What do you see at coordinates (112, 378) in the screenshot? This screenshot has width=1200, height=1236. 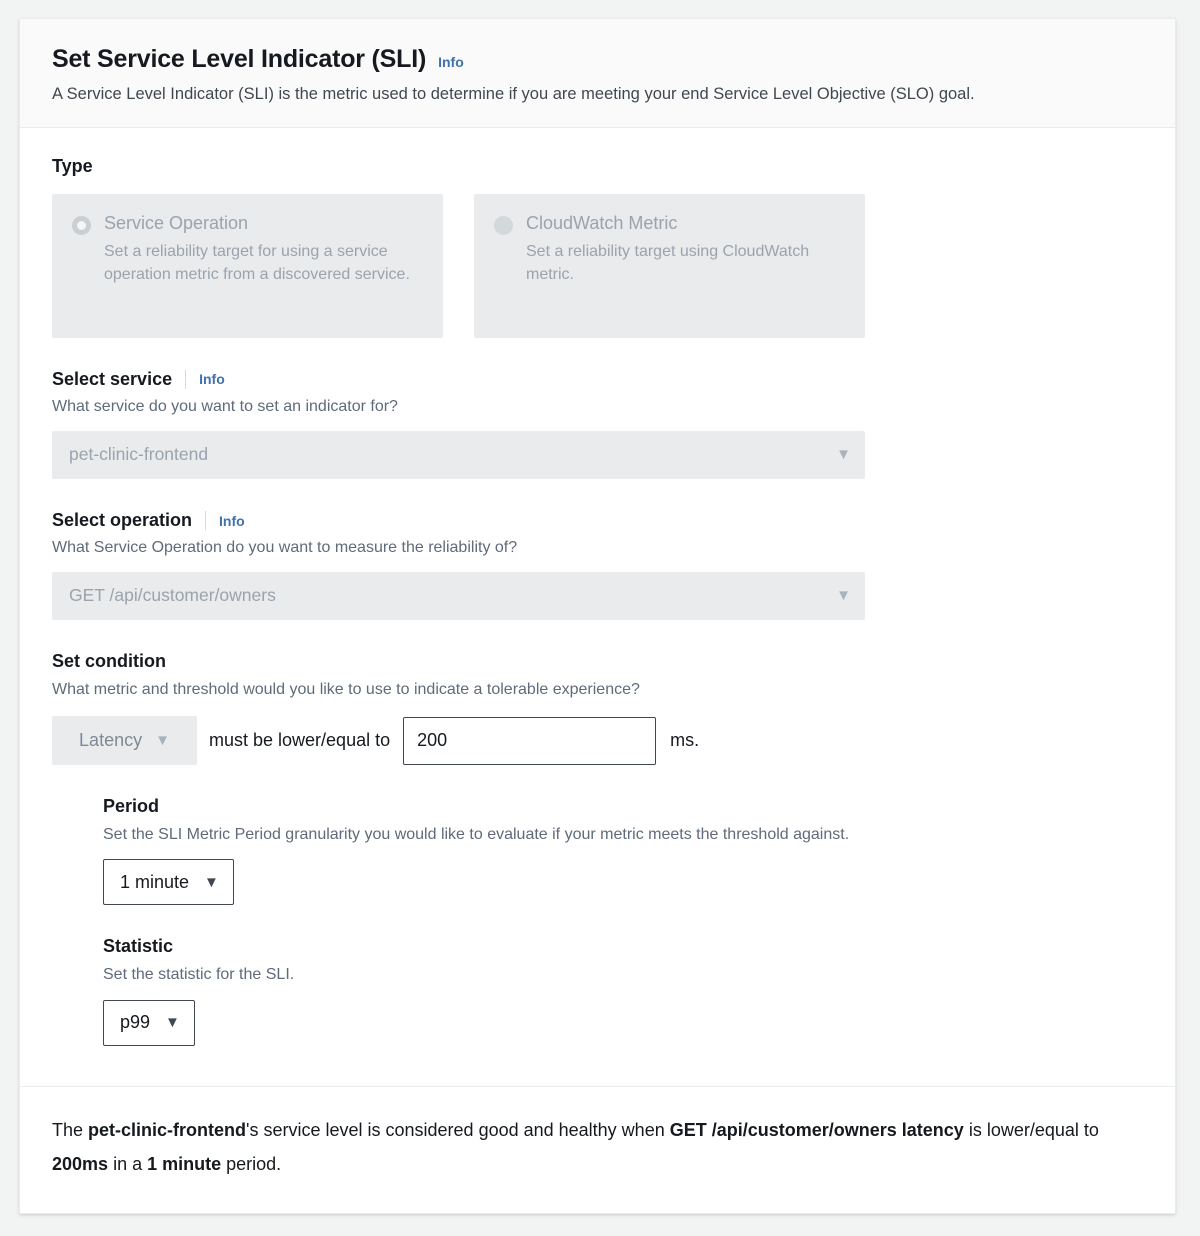 I see `select-service-label: Select service` at bounding box center [112, 378].